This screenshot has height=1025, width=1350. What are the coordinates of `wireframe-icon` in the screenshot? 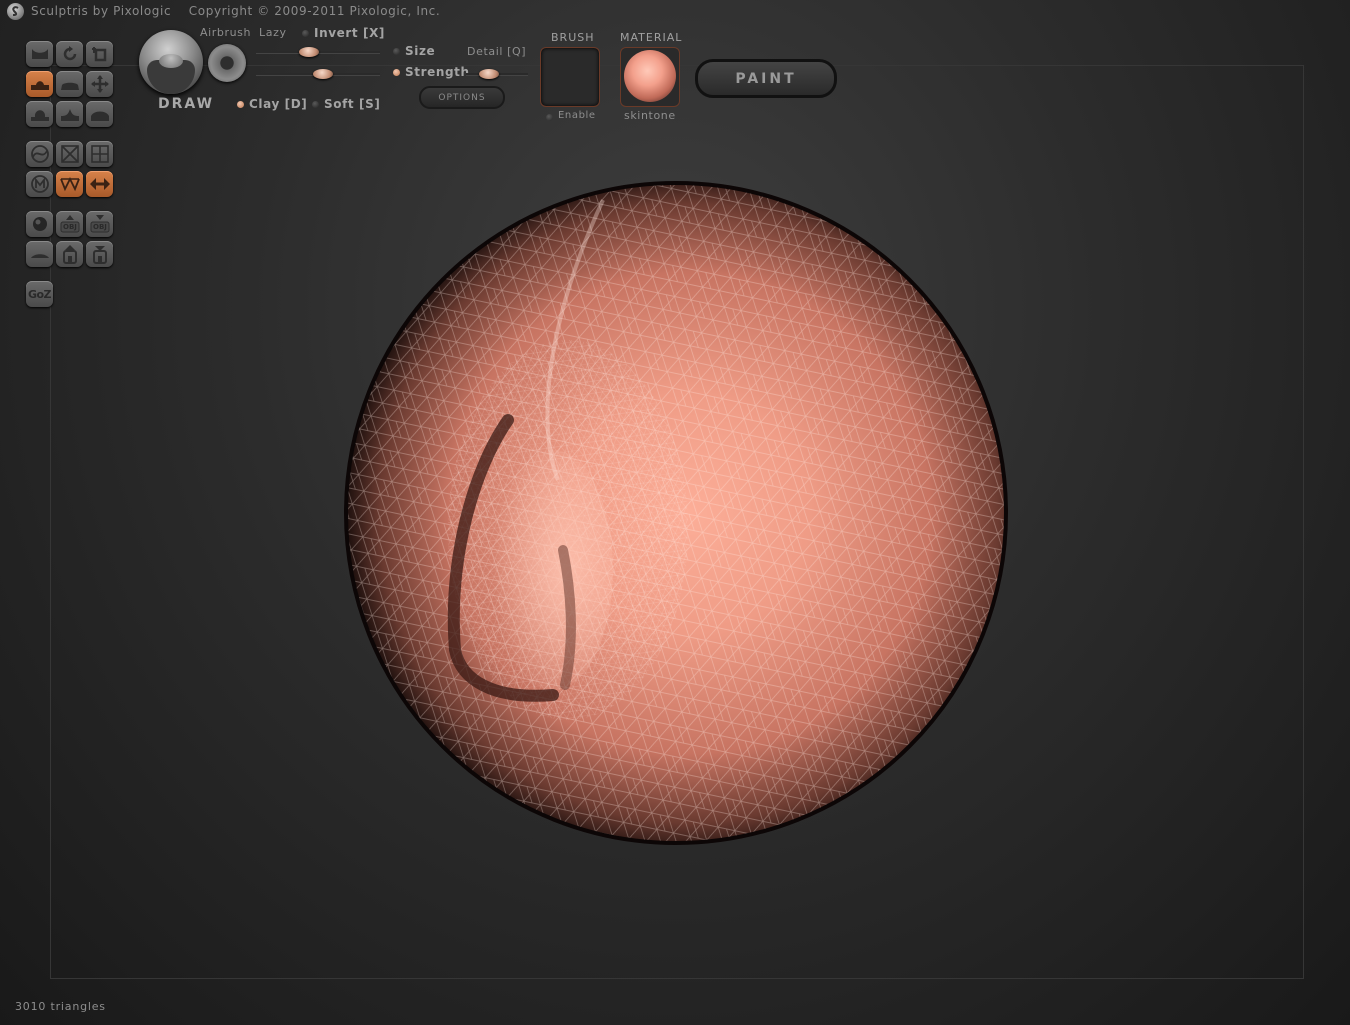 It's located at (69, 184).